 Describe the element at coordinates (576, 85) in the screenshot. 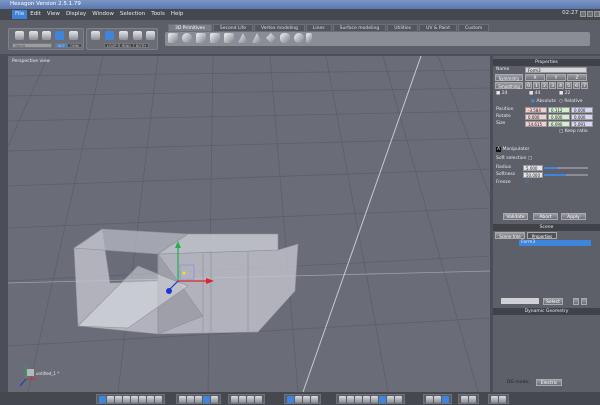

I see `smoothing-6: 6` at that location.